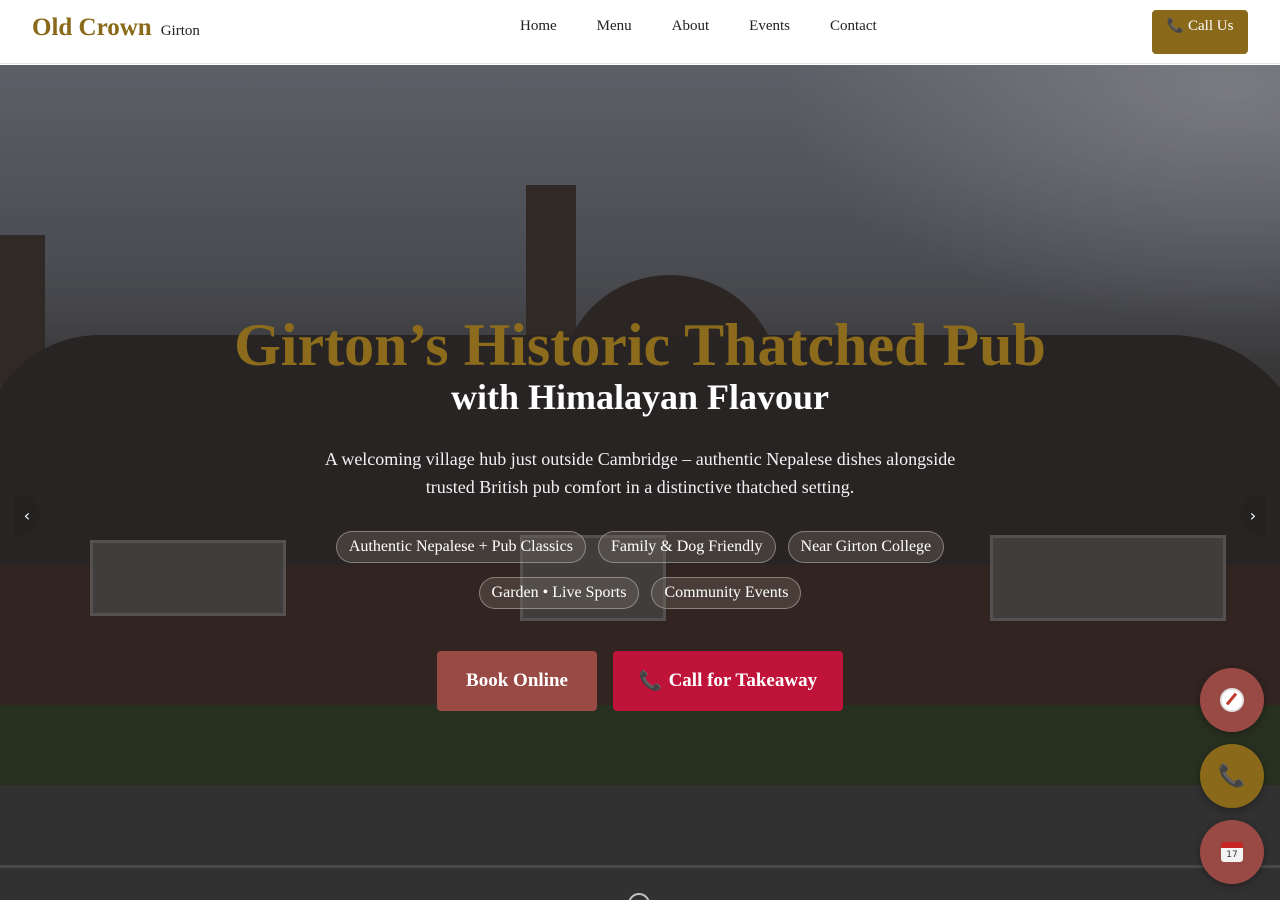  What do you see at coordinates (1211, 26) in the screenshot?
I see `call-us-label: Call Us` at bounding box center [1211, 26].